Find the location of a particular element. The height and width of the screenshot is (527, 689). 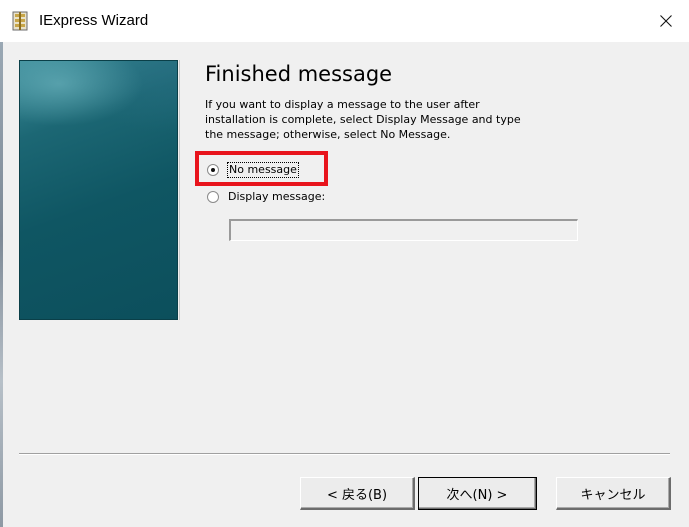

back-button: < 戻る(B) is located at coordinates (357, 493).